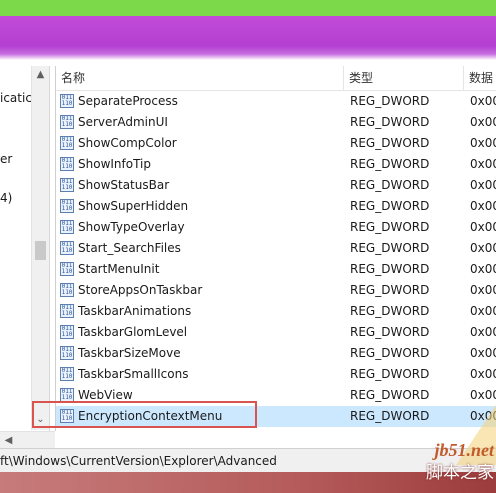  I want to click on value-name: ShowInfoTip, so click(115, 164).